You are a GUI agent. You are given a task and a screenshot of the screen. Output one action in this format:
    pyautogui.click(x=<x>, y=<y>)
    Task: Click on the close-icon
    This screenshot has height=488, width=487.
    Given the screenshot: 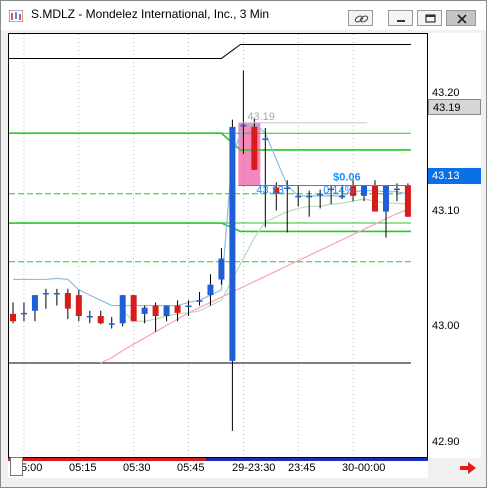 What is the action you would take?
    pyautogui.click(x=462, y=19)
    